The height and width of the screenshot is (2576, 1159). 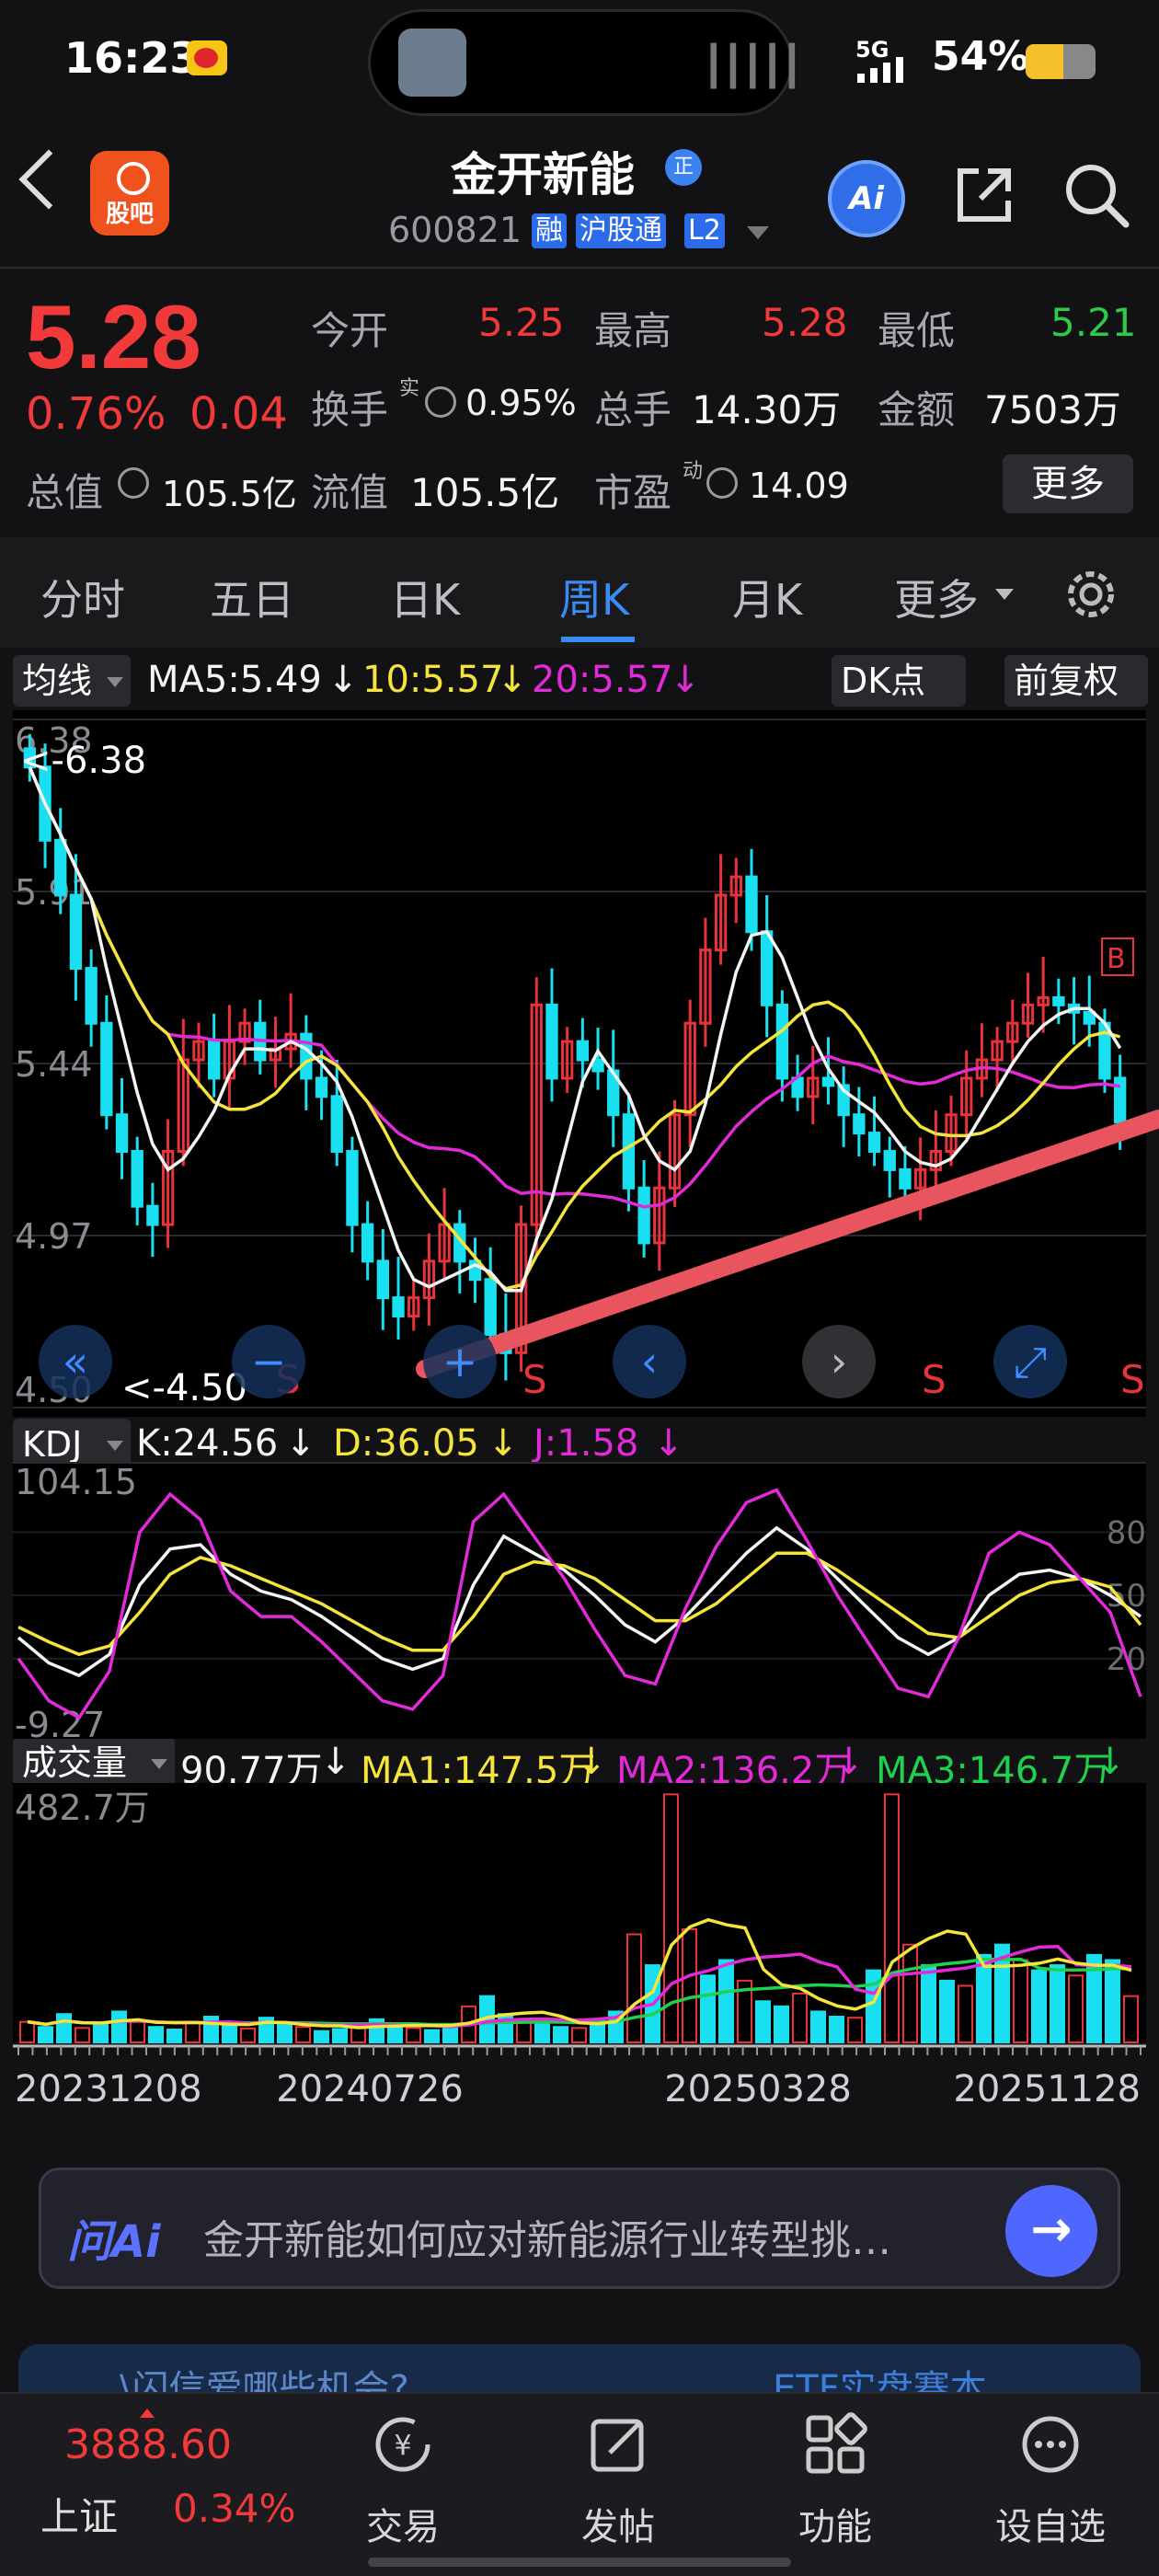 I want to click on amount-label: 金额, so click(x=917, y=409).